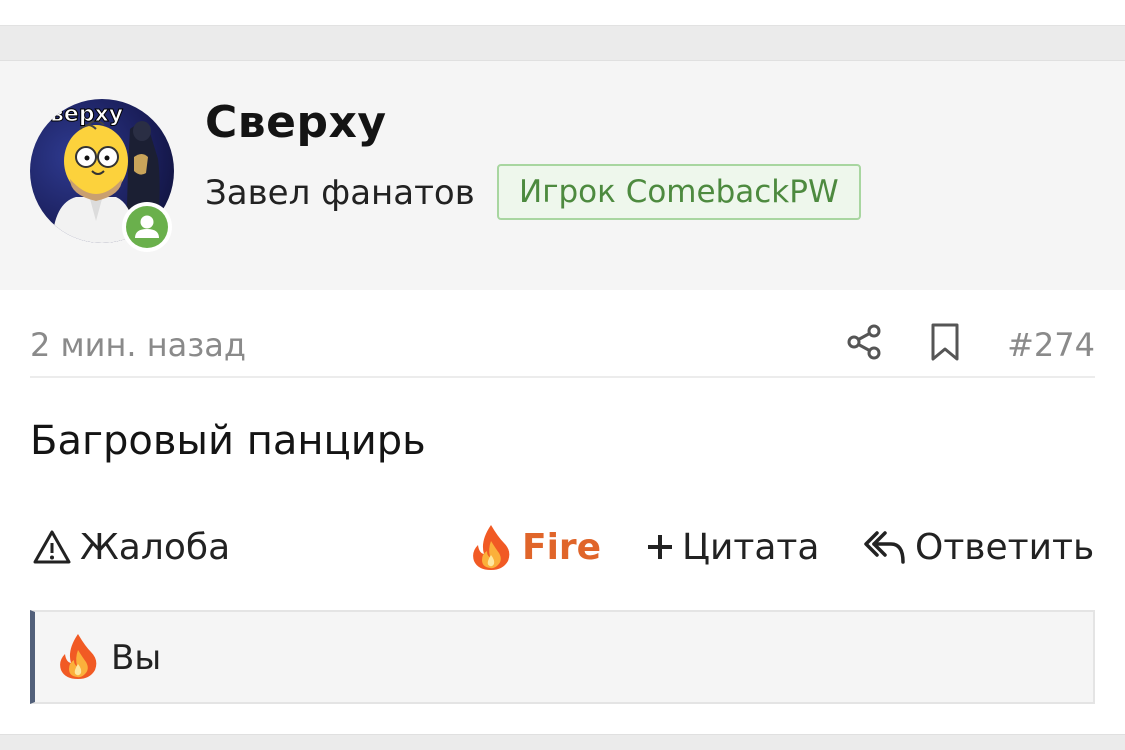 This screenshot has width=1125, height=750. I want to click on post-number-link: #274, so click(1051, 345).